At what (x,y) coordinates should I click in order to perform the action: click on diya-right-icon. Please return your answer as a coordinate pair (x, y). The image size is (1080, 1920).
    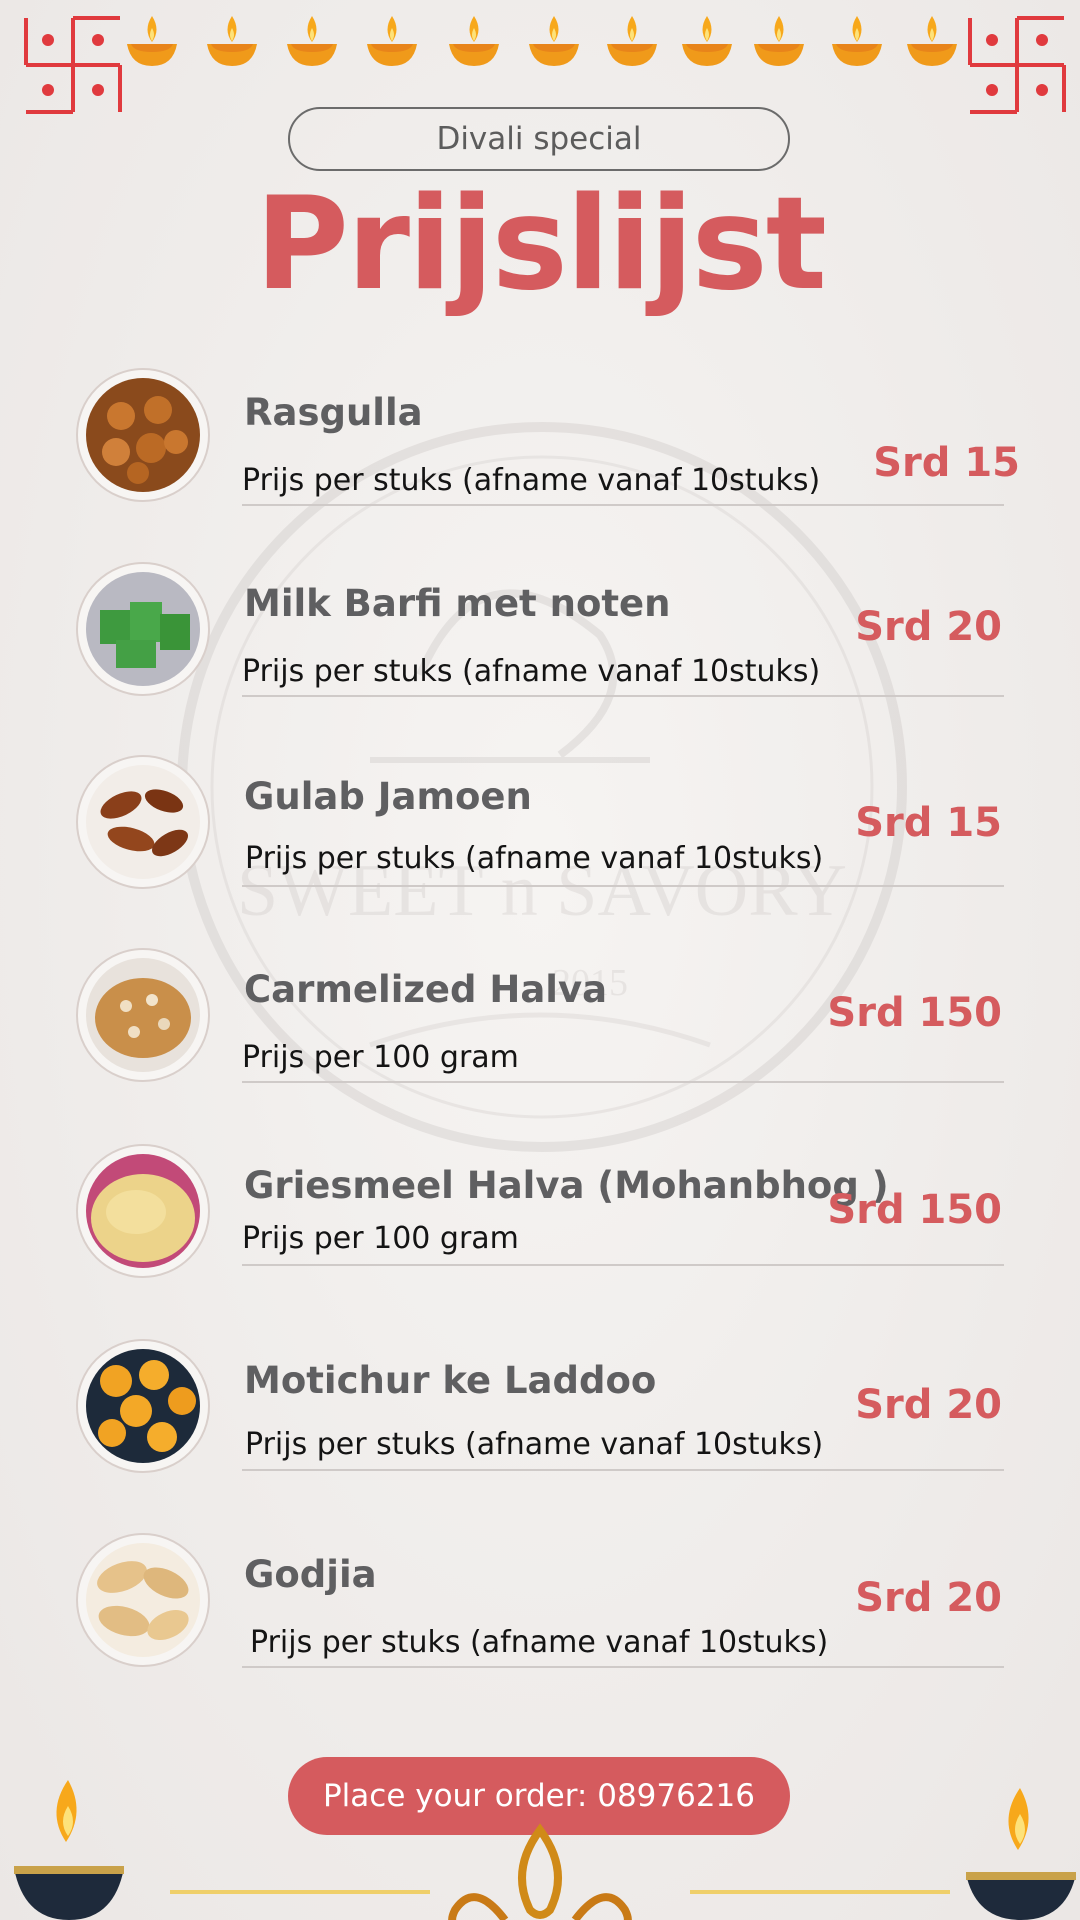
    Looking at the image, I should click on (1021, 1854).